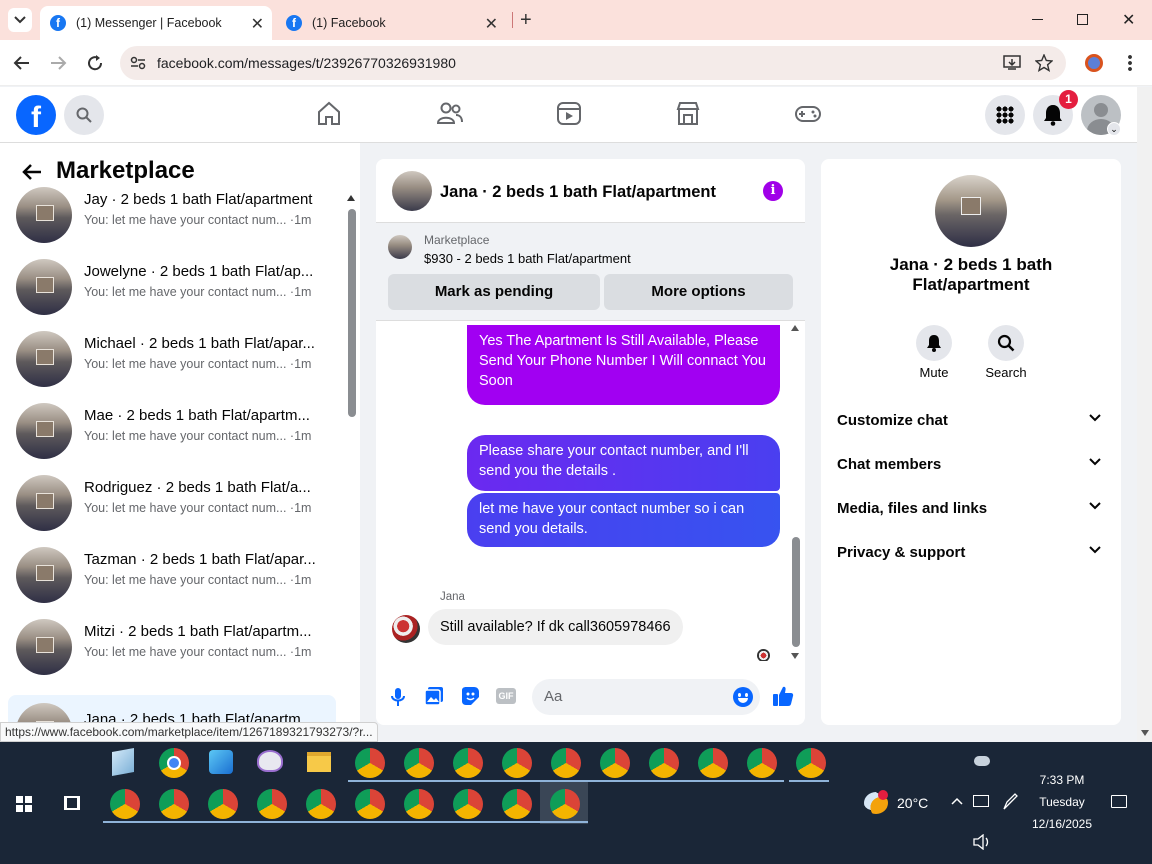 This screenshot has height=864, width=1152. Describe the element at coordinates (688, 114) in the screenshot. I see `marketplace-icon` at that location.